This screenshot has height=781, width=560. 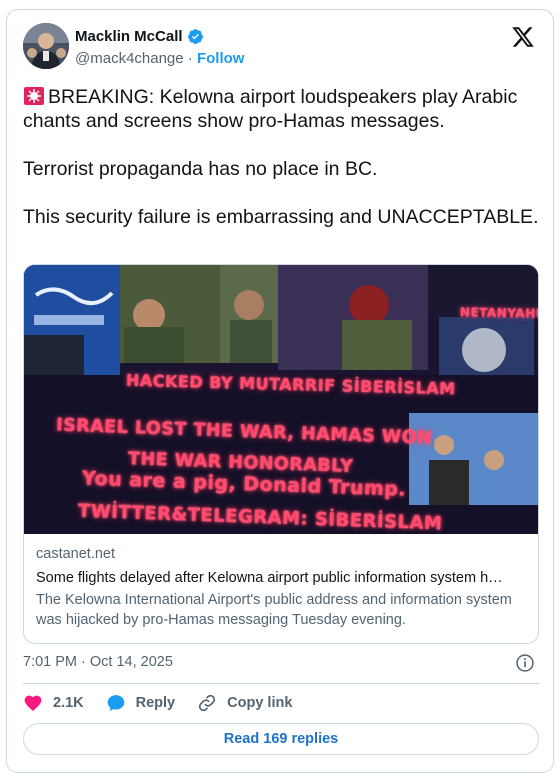 I want to click on verified-badge-icon, so click(x=195, y=37).